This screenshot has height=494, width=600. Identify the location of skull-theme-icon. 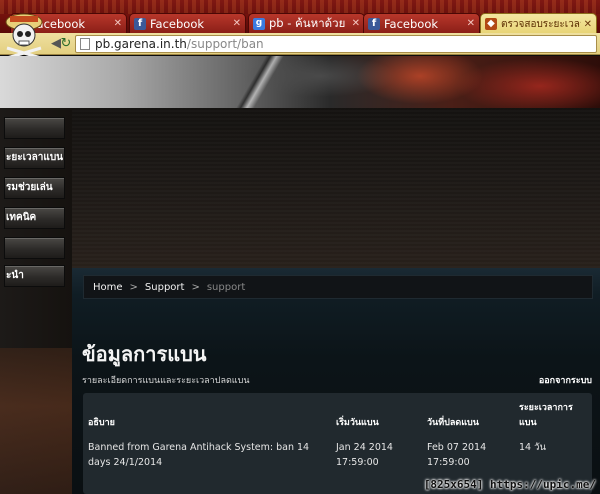
(24, 36).